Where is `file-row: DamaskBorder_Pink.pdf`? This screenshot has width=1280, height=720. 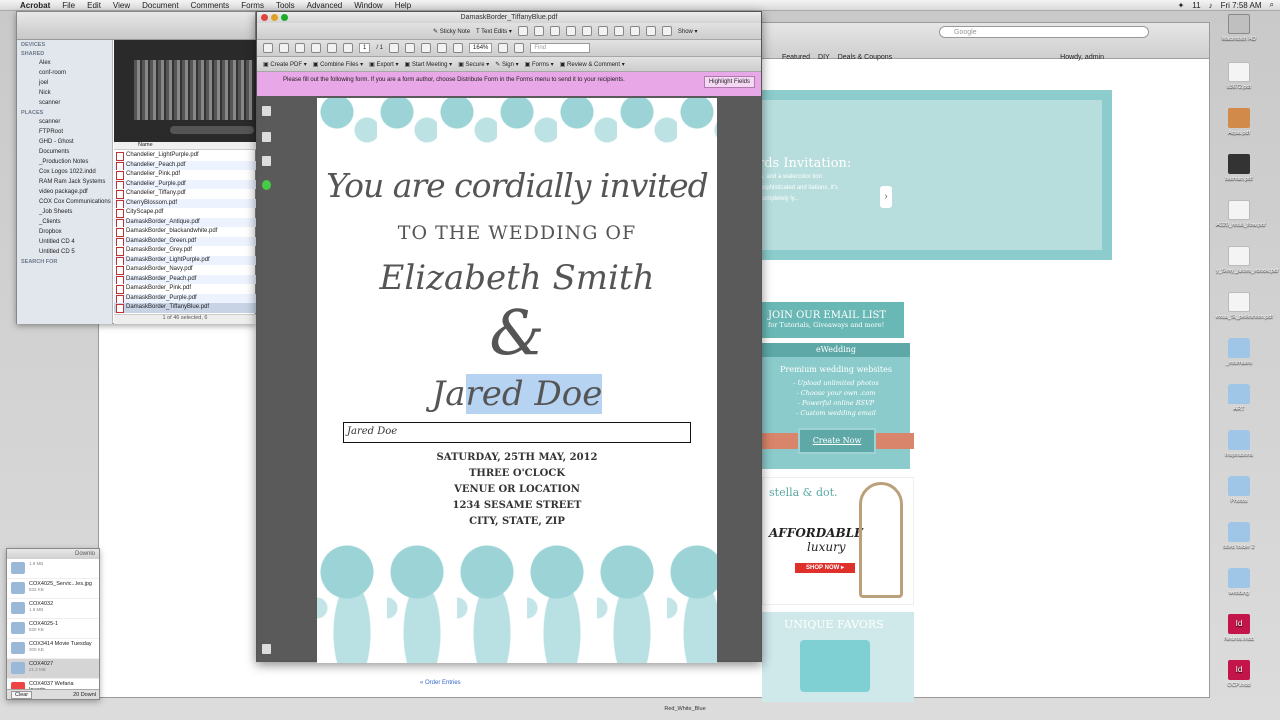
file-row: DamaskBorder_Pink.pdf is located at coordinates (185, 289).